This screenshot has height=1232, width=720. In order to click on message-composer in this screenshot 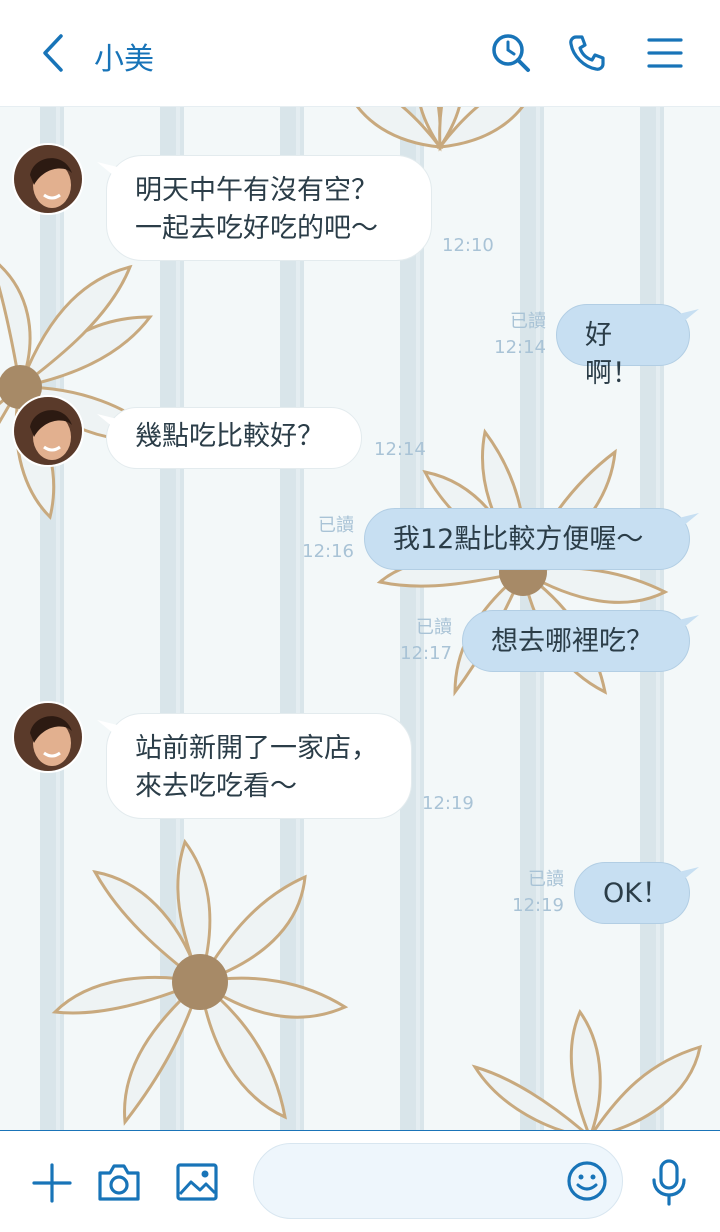, I will do `click(360, 1181)`.